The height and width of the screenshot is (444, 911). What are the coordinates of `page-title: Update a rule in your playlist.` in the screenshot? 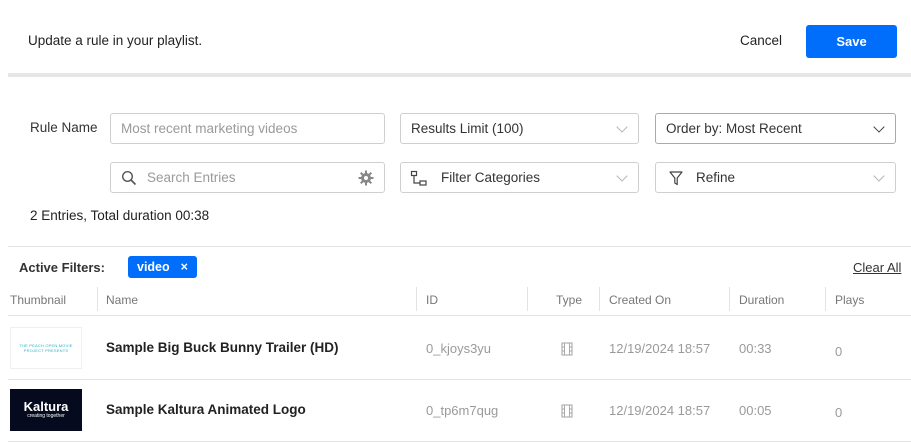 It's located at (115, 40).